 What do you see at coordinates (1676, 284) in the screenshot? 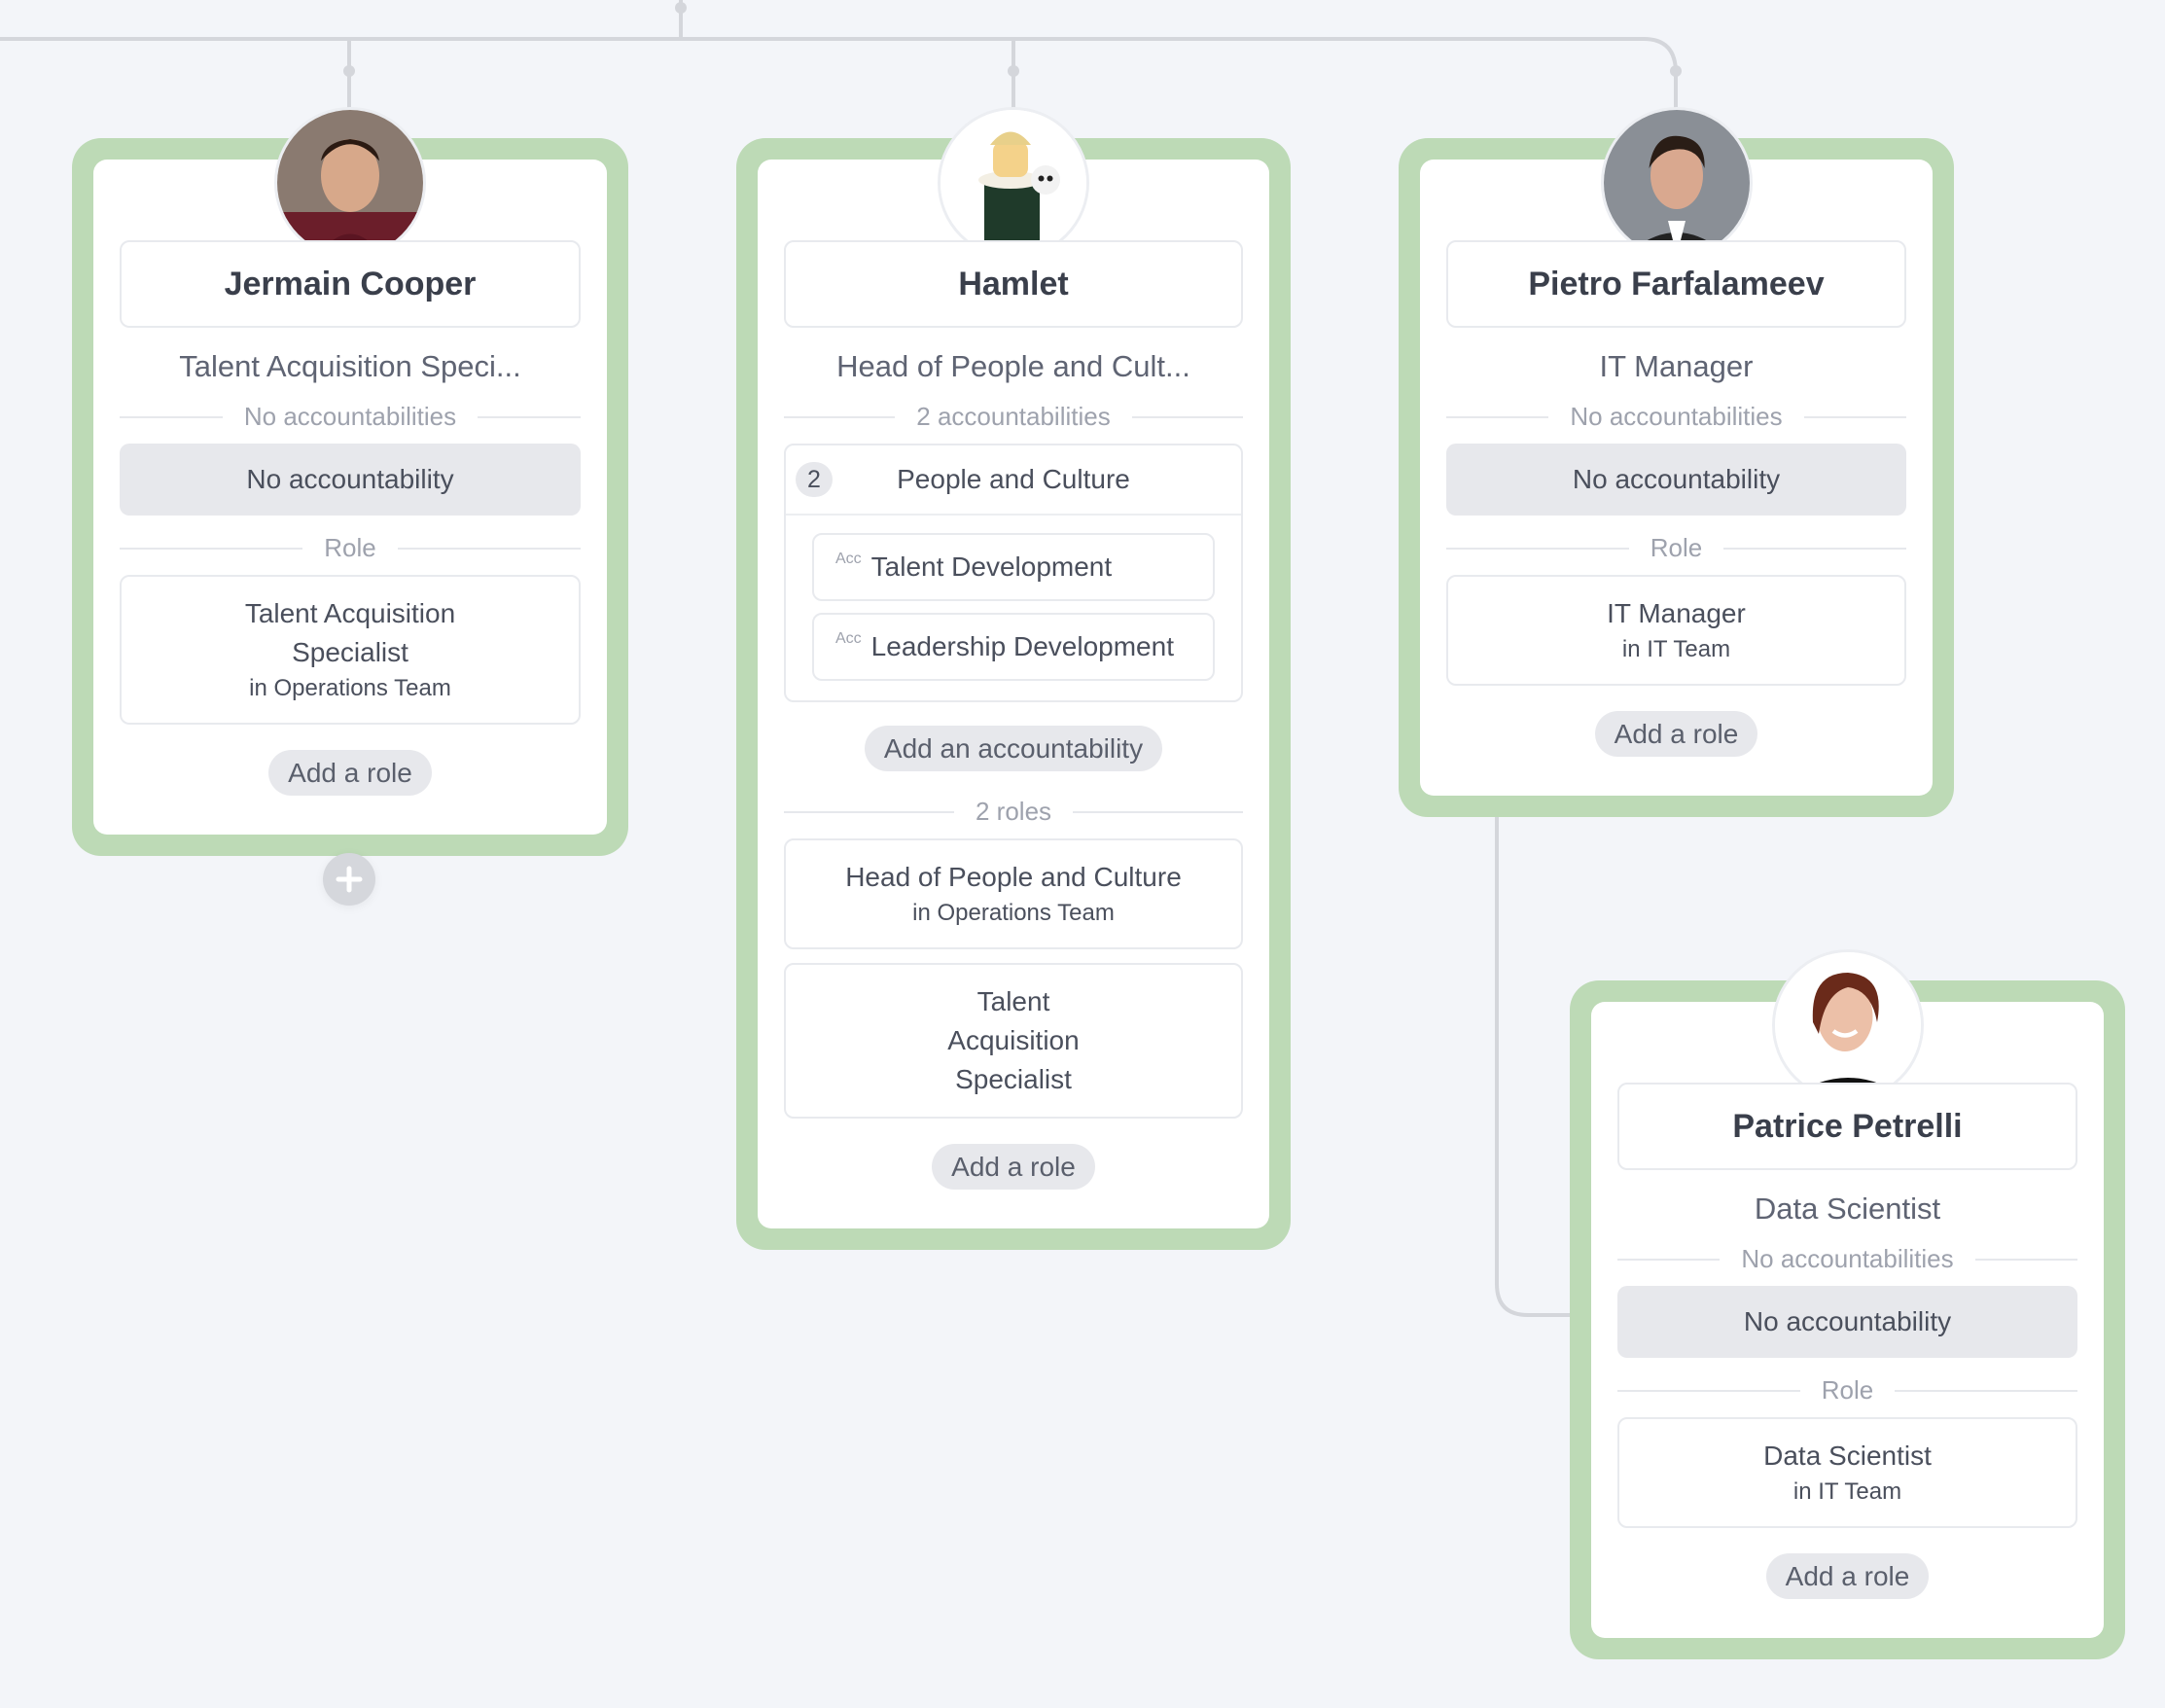
I see `person-name: Pietro Farfalameev` at bounding box center [1676, 284].